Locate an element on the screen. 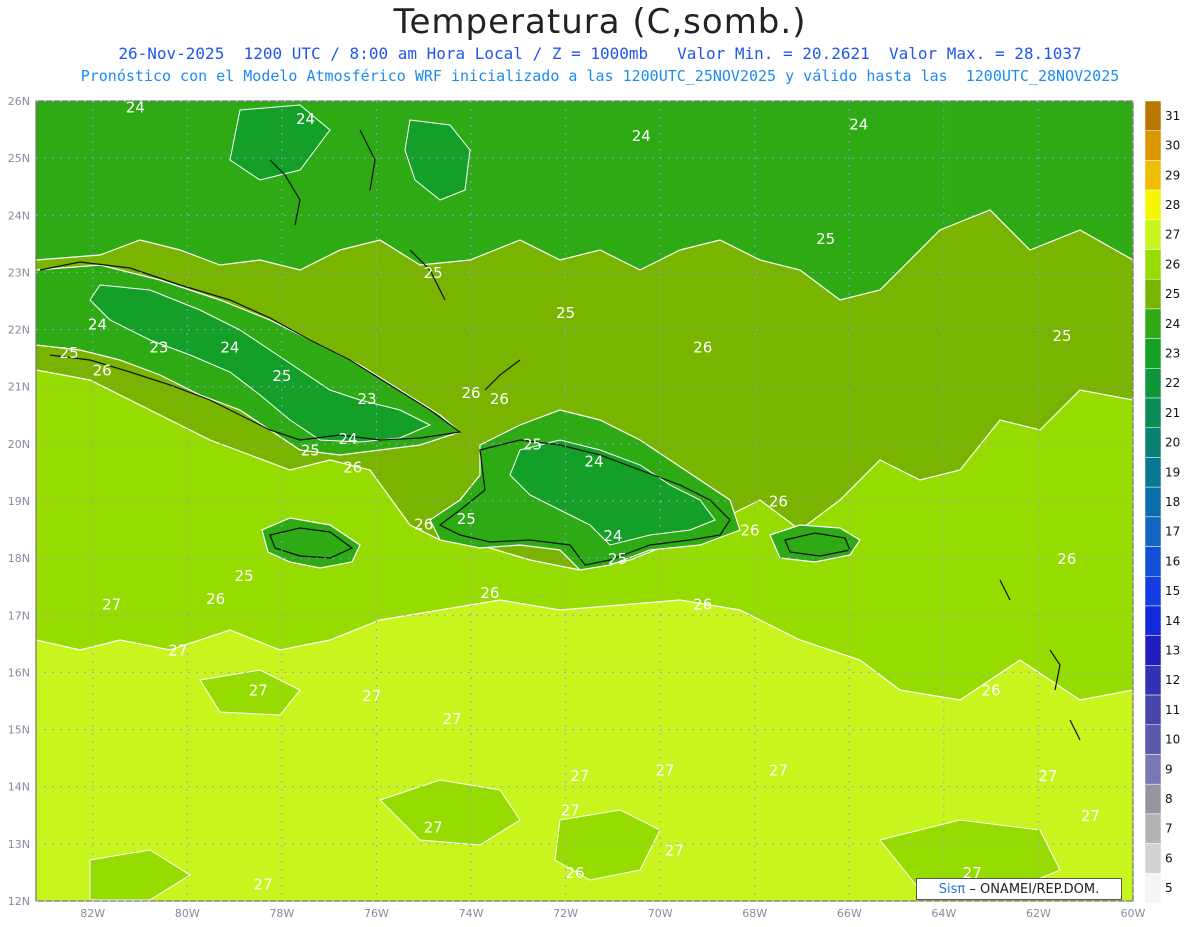 The height and width of the screenshot is (927, 1200). longitude-labels: 82W 80W 78W 76W 74W 72W 70W 68W 66W 64W 62W 60W is located at coordinates (612, 913).